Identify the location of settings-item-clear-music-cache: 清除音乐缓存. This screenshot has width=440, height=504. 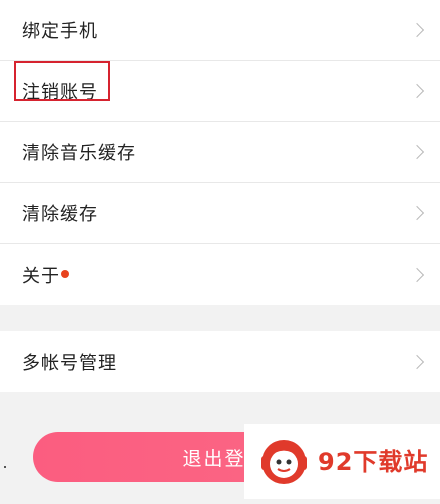
(220, 152).